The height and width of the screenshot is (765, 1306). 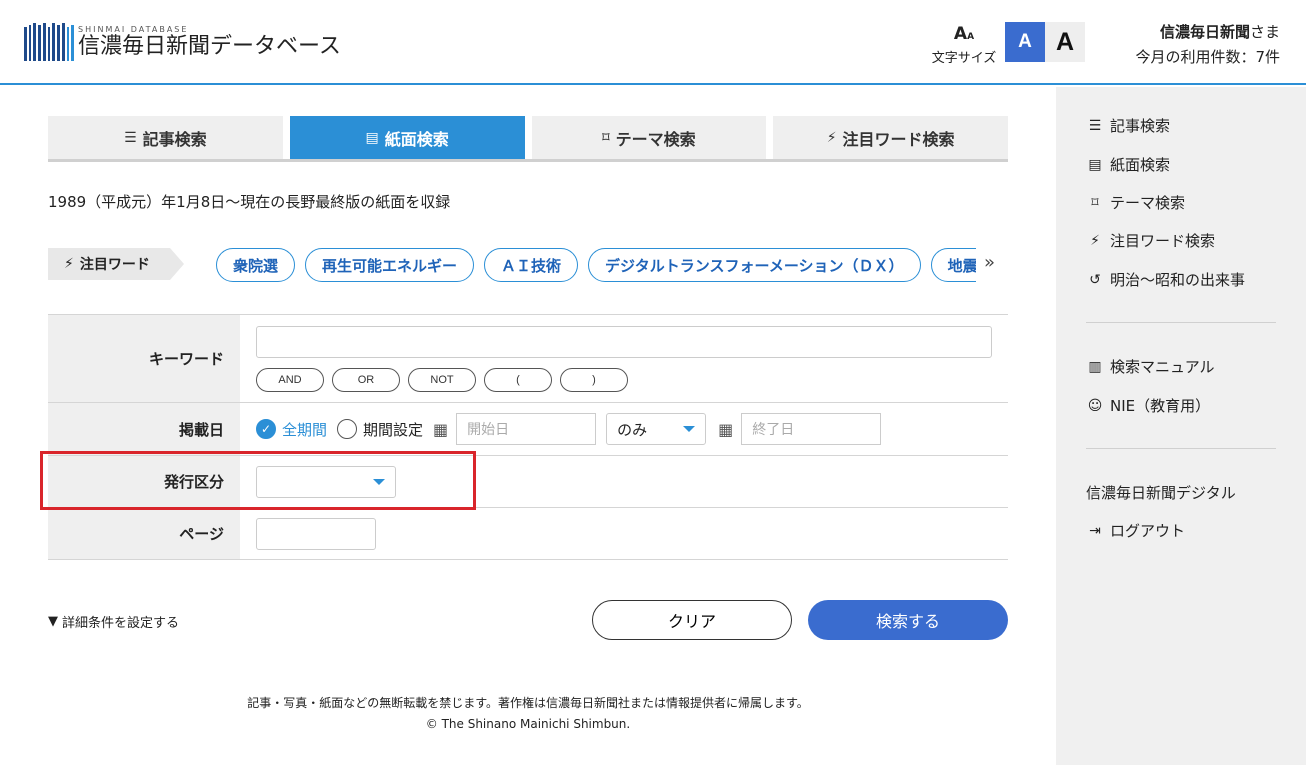 I want to click on sidebar-item-article-search: ☰ 記事検索, so click(x=1128, y=125).